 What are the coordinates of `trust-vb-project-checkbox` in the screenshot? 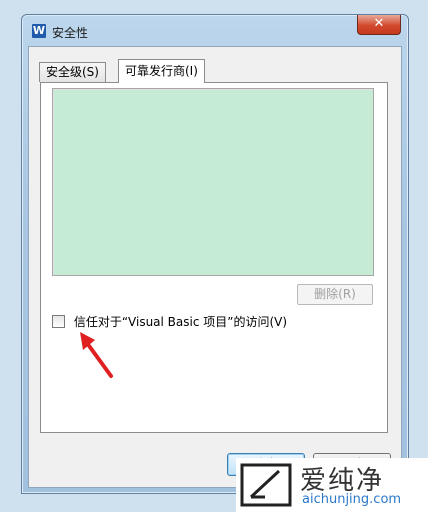 It's located at (58, 321).